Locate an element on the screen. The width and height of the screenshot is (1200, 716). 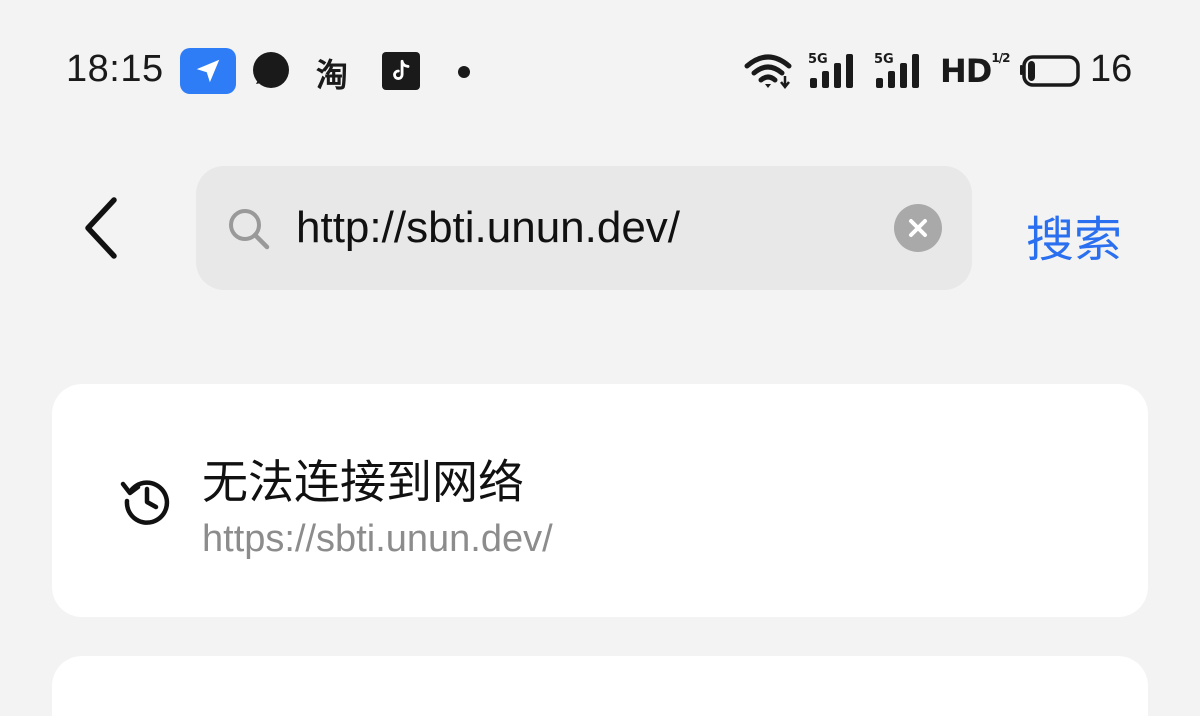
chevron-left-icon is located at coordinates (101, 228).